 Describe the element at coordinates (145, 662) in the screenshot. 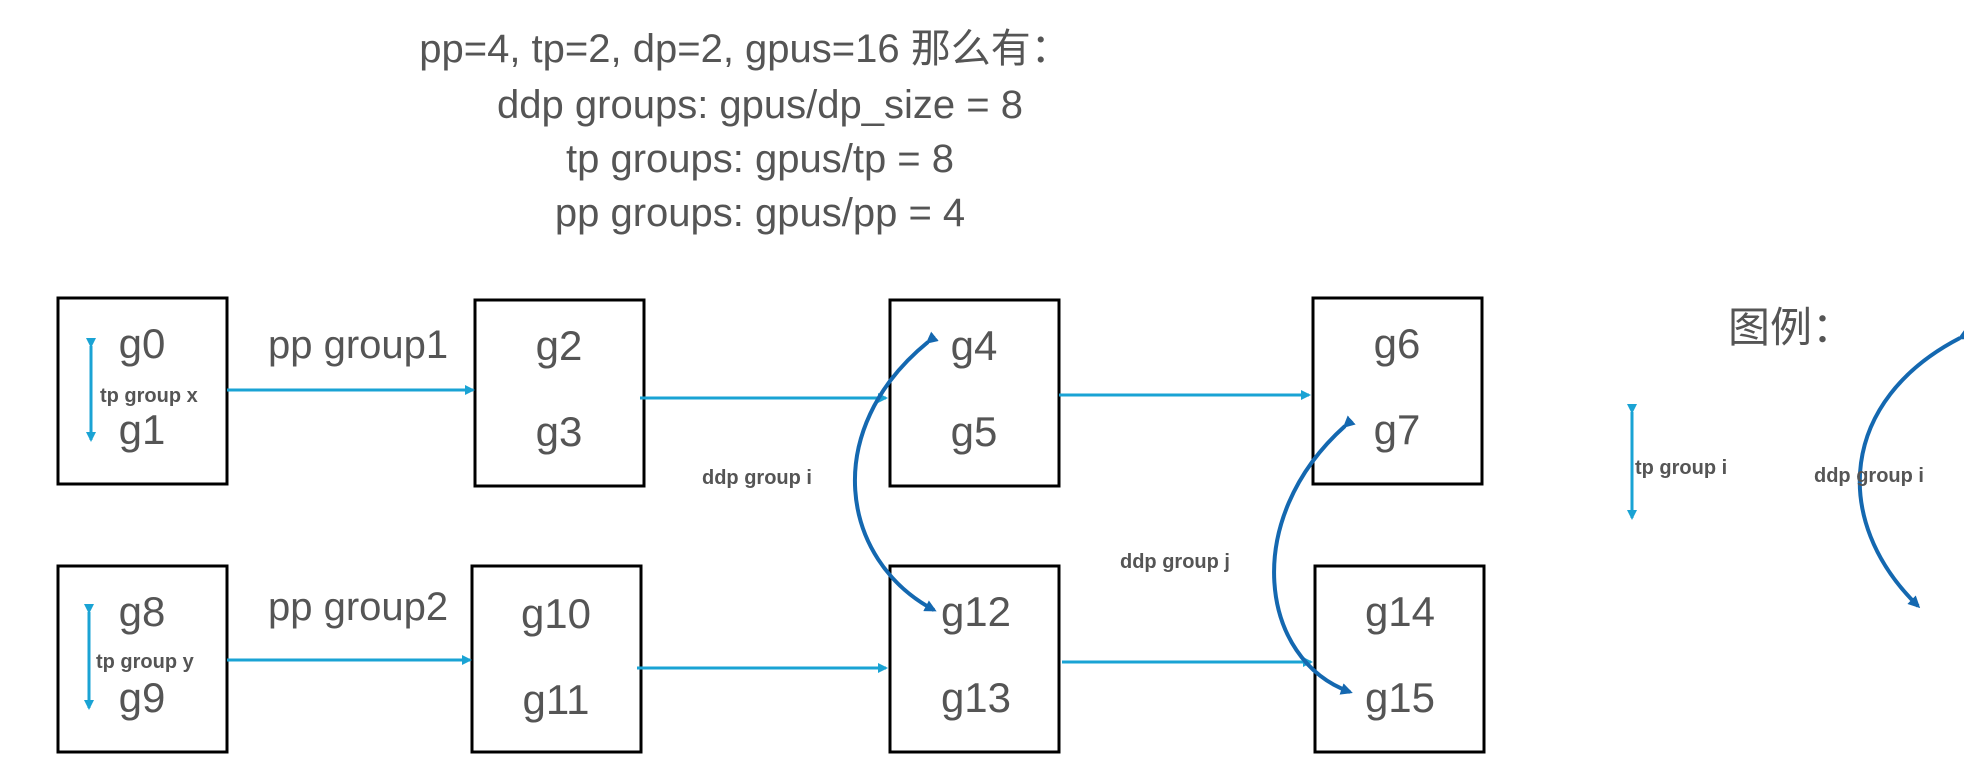

I see `tp-group-y-label: tp group y` at that location.